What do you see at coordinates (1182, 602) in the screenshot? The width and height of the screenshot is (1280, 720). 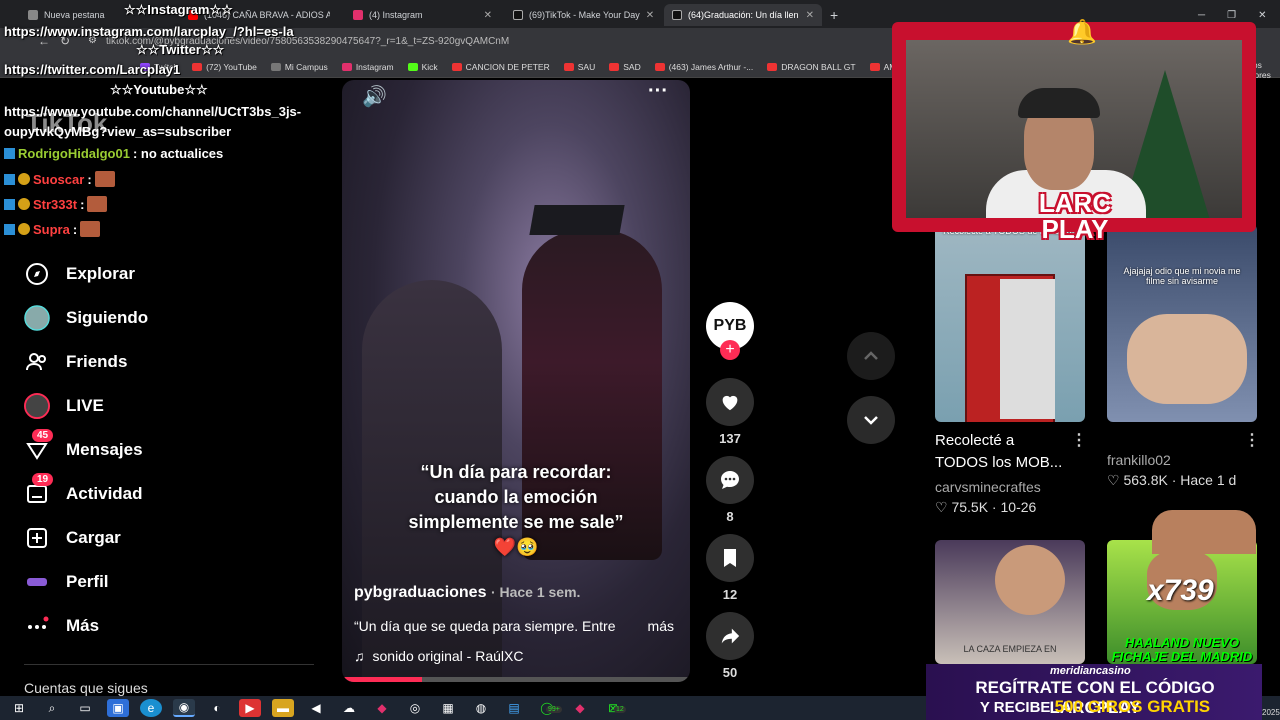 I see `recommendation-thumbnail: x739 HAALAND NUEVO FICHAJE DEL MADRID` at bounding box center [1182, 602].